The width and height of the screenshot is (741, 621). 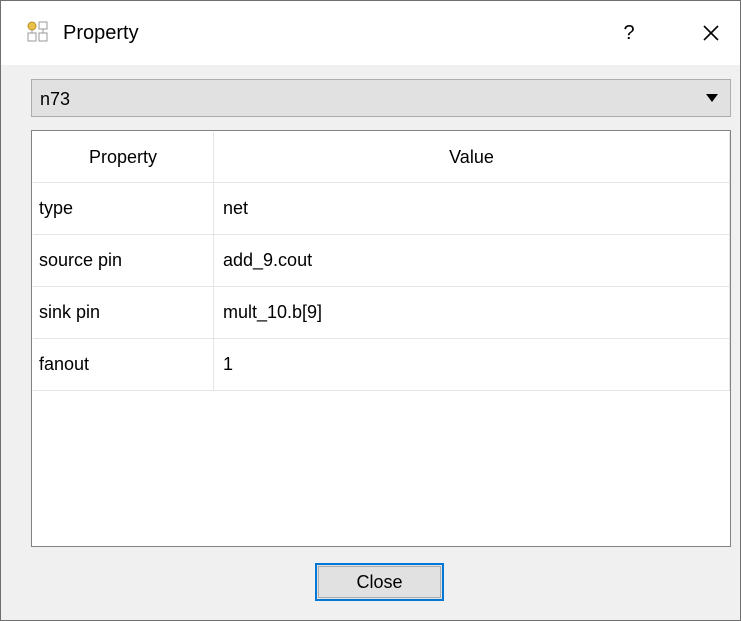 I want to click on table-row: type net, so click(x=381, y=208).